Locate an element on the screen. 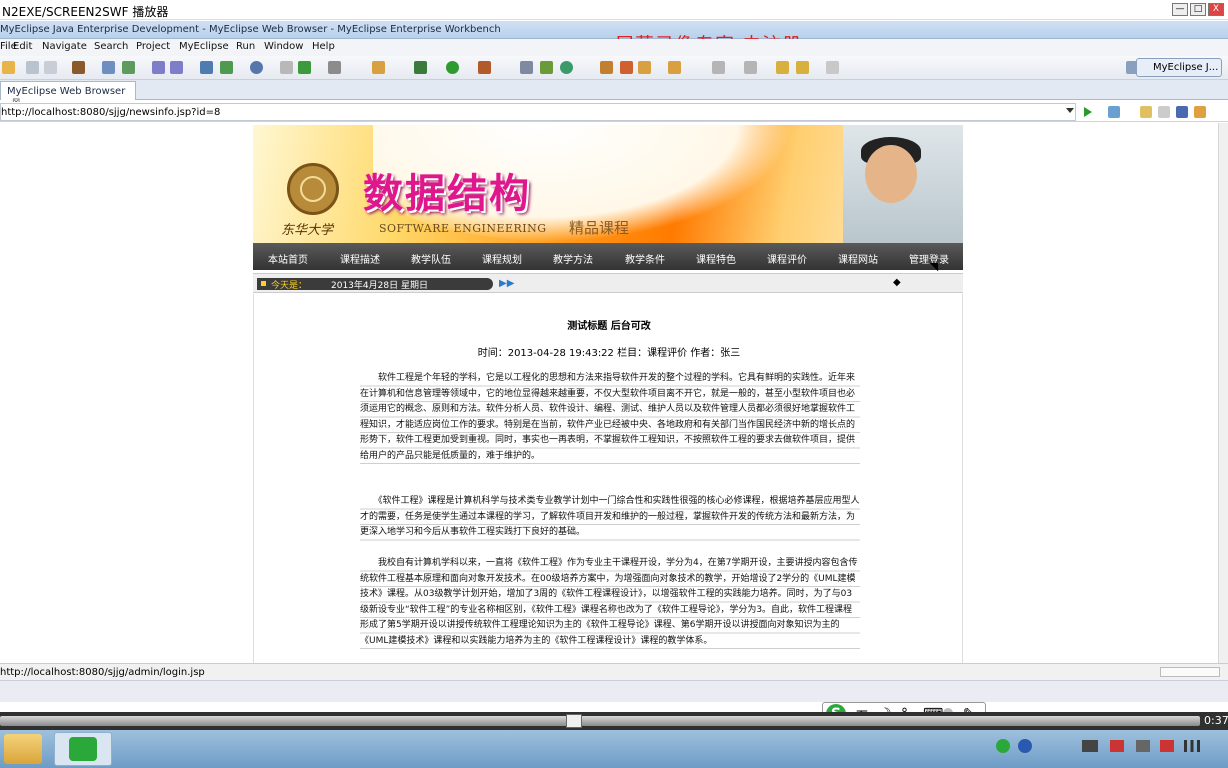 The height and width of the screenshot is (768, 1228). open-type-icon is located at coordinates (78, 67).